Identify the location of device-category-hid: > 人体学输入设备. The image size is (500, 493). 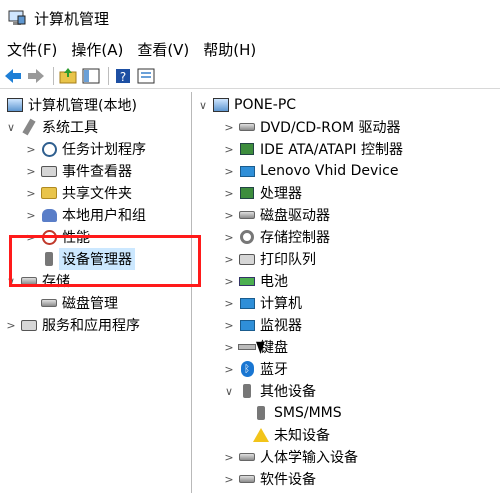
(290, 457).